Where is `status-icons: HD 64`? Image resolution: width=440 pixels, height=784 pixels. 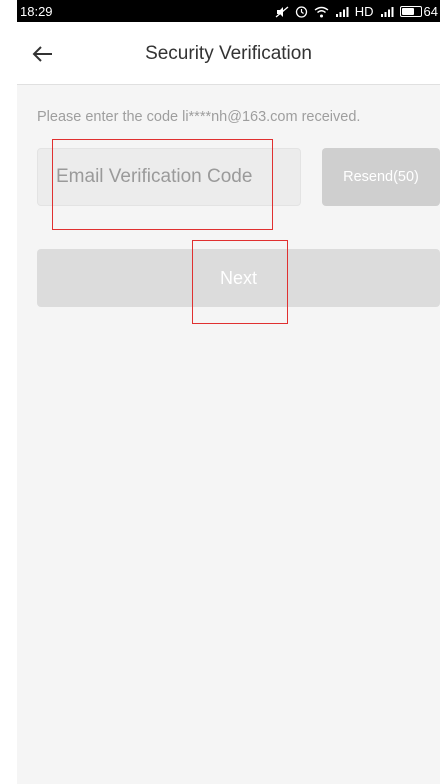
status-icons: HD 64 is located at coordinates (356, 11).